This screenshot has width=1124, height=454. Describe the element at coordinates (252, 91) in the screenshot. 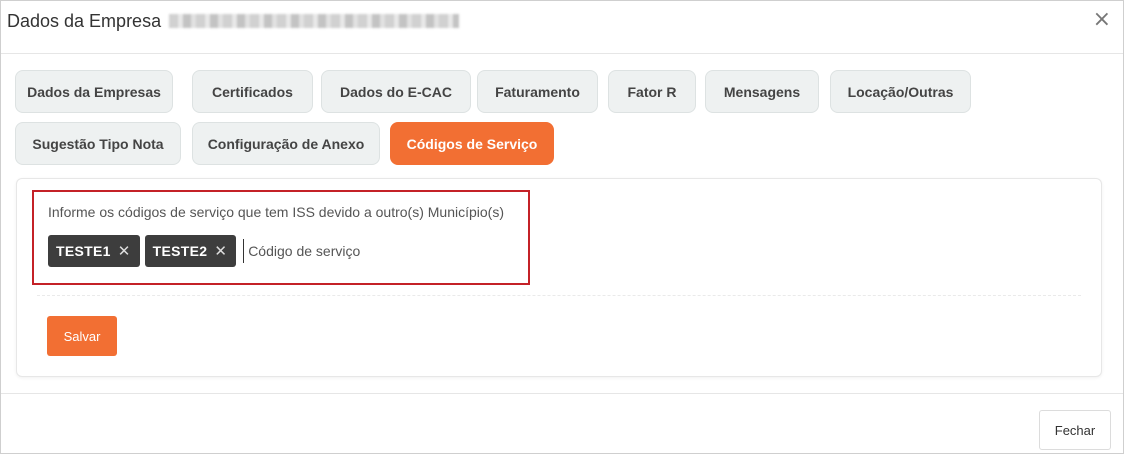

I see `tab-certificados: Certificados` at that location.